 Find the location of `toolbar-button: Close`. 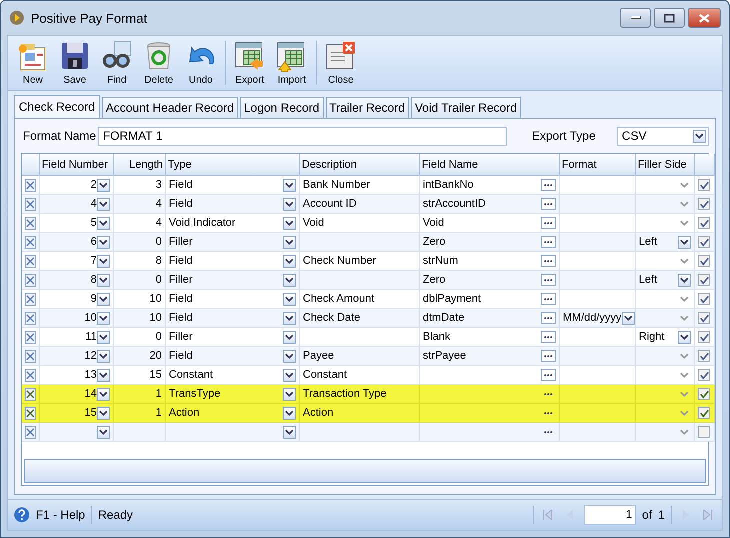

toolbar-button: Close is located at coordinates (341, 63).